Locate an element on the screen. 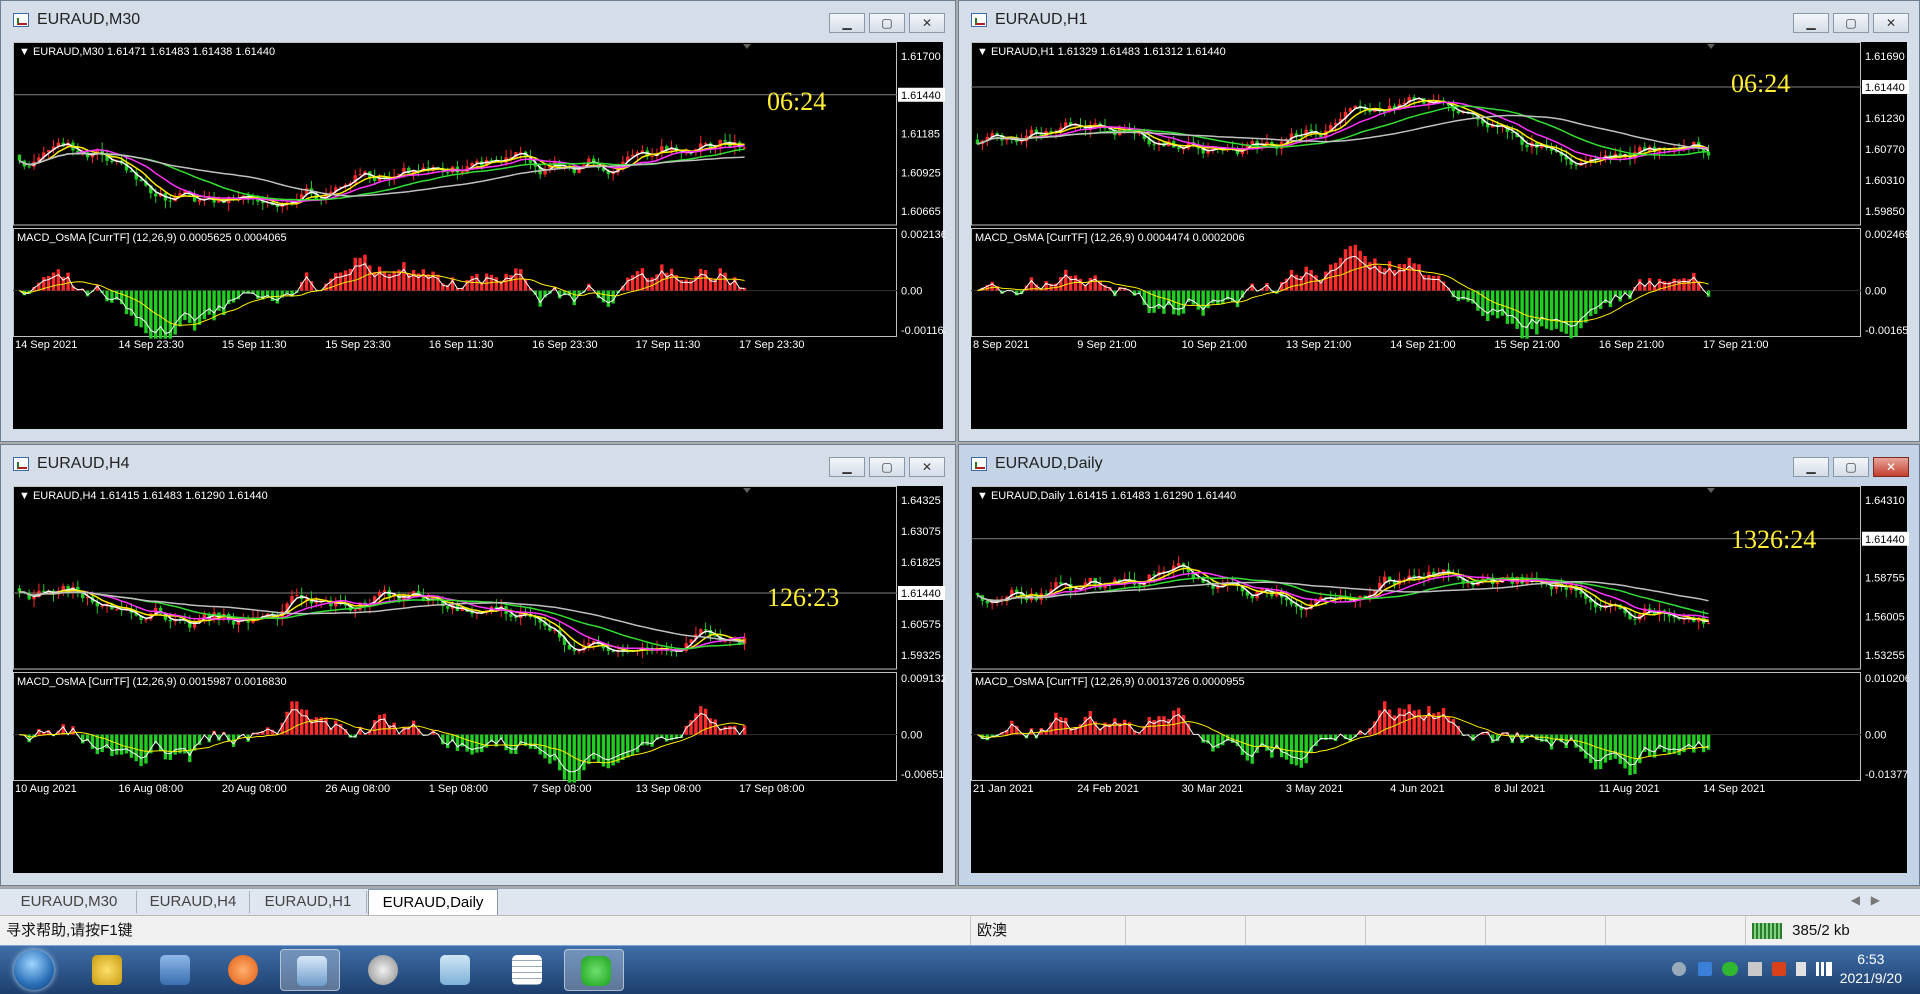 This screenshot has height=994, width=1920. status-profile: 欧澳 is located at coordinates (1047, 931).